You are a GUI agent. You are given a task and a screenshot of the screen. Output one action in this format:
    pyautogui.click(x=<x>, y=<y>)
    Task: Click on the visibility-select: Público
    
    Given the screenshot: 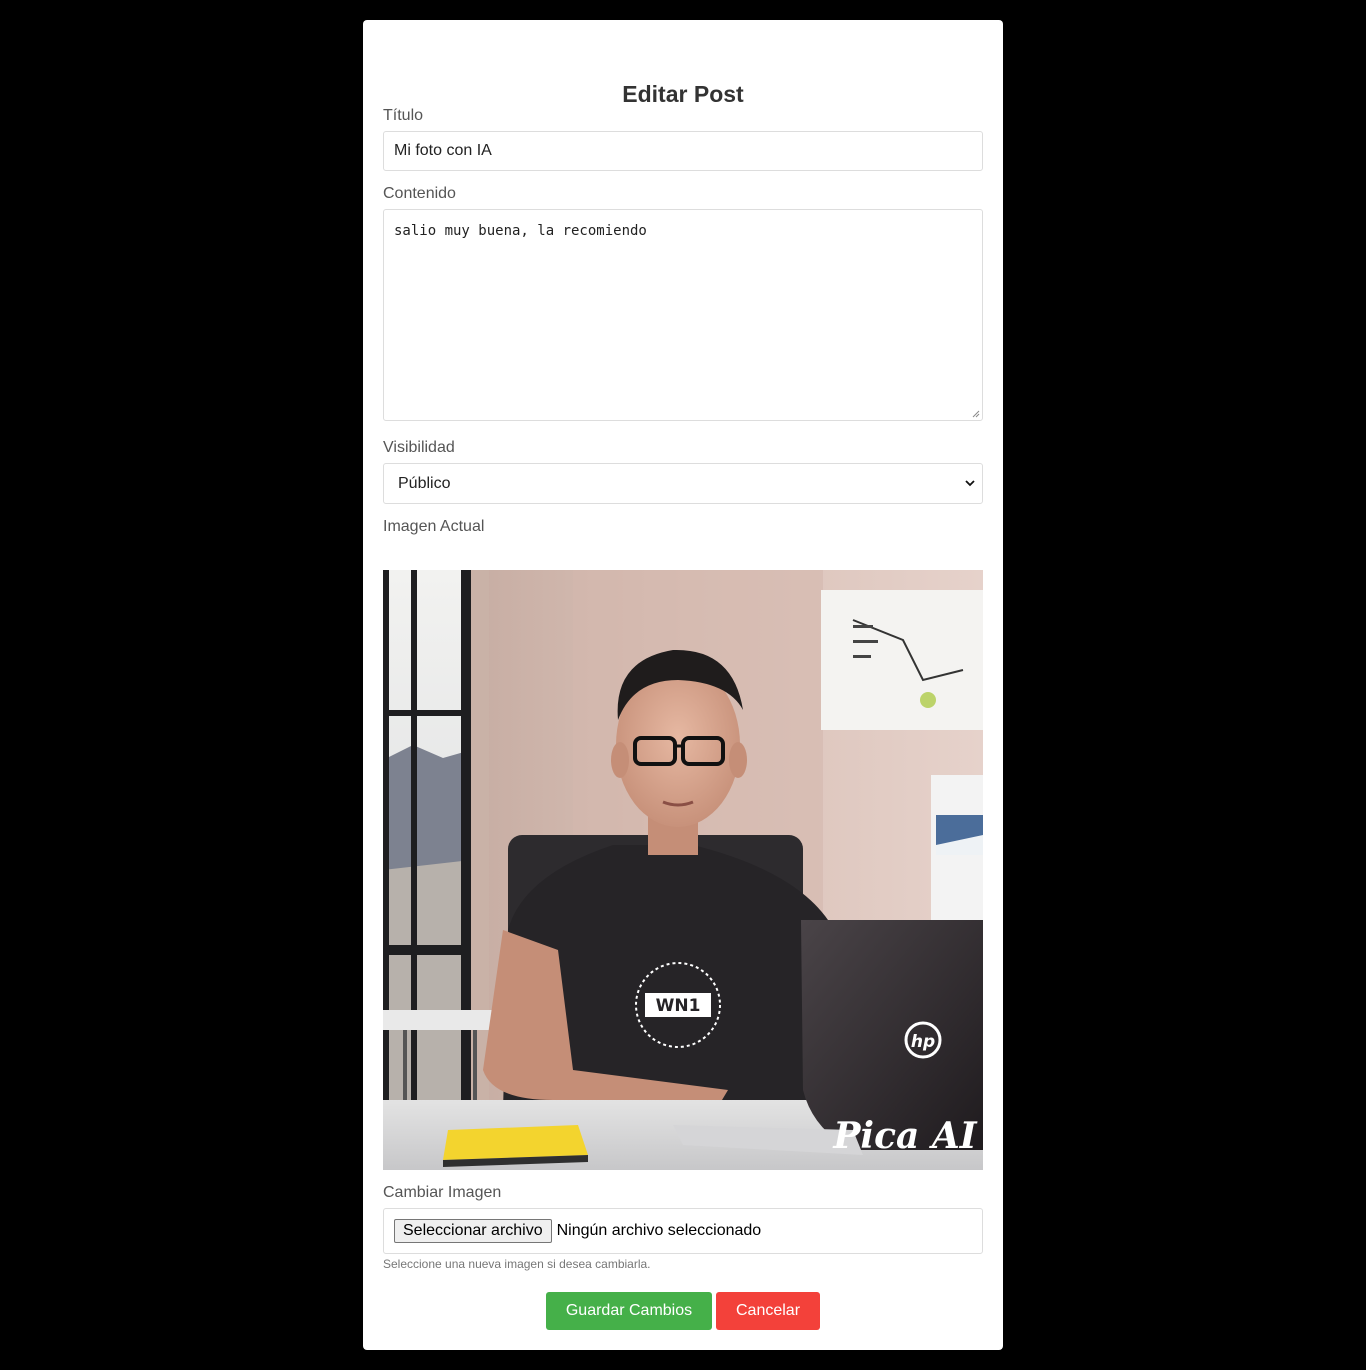 What is the action you would take?
    pyautogui.click(x=683, y=483)
    